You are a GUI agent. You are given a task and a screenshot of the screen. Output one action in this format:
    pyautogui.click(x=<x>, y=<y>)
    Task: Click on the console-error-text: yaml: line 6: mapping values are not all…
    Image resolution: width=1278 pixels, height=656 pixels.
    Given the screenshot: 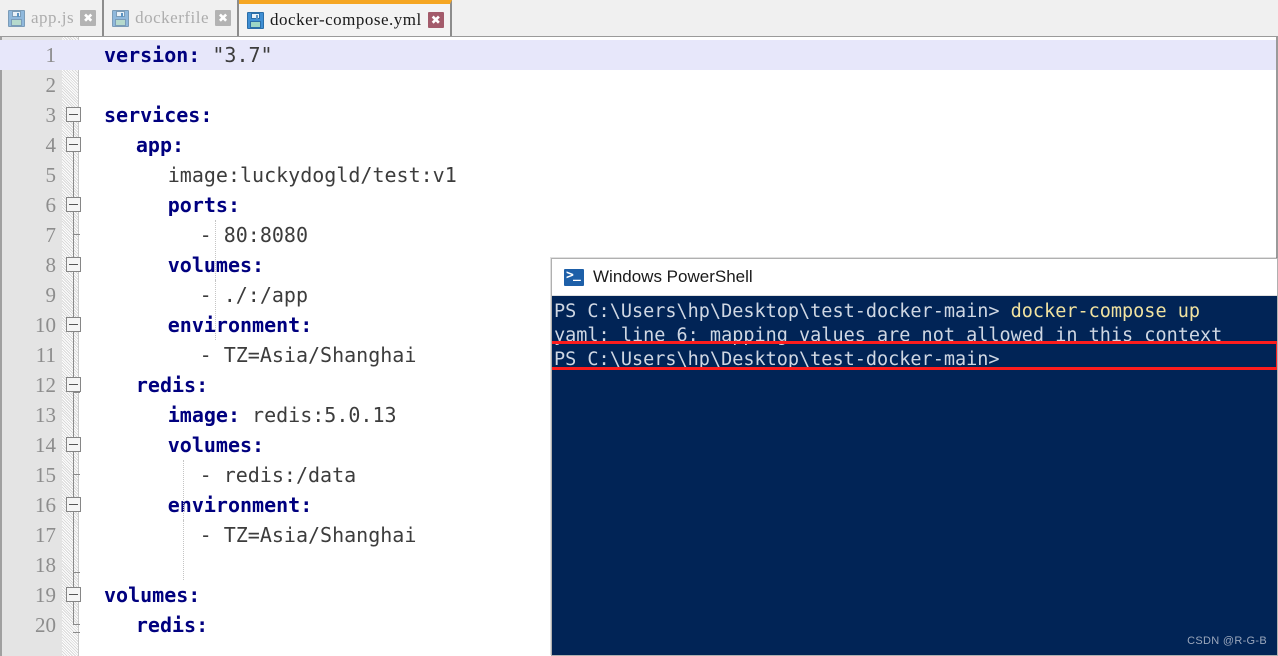 What is the action you would take?
    pyautogui.click(x=888, y=335)
    